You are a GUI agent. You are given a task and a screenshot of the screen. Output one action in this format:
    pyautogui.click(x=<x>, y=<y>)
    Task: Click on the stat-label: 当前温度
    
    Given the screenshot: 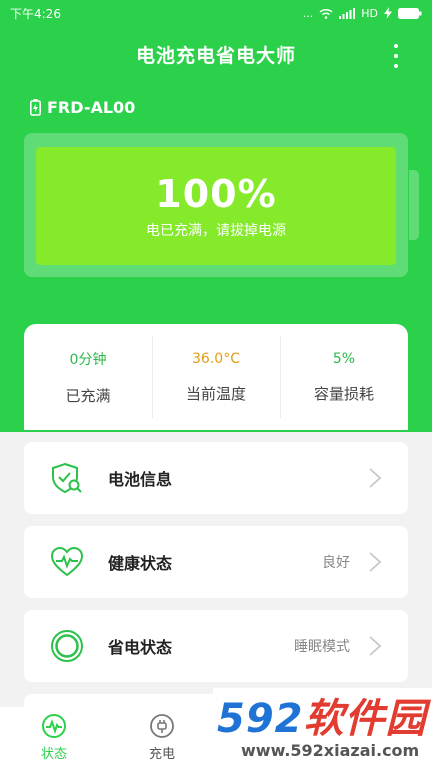 What is the action you would take?
    pyautogui.click(x=215, y=393)
    